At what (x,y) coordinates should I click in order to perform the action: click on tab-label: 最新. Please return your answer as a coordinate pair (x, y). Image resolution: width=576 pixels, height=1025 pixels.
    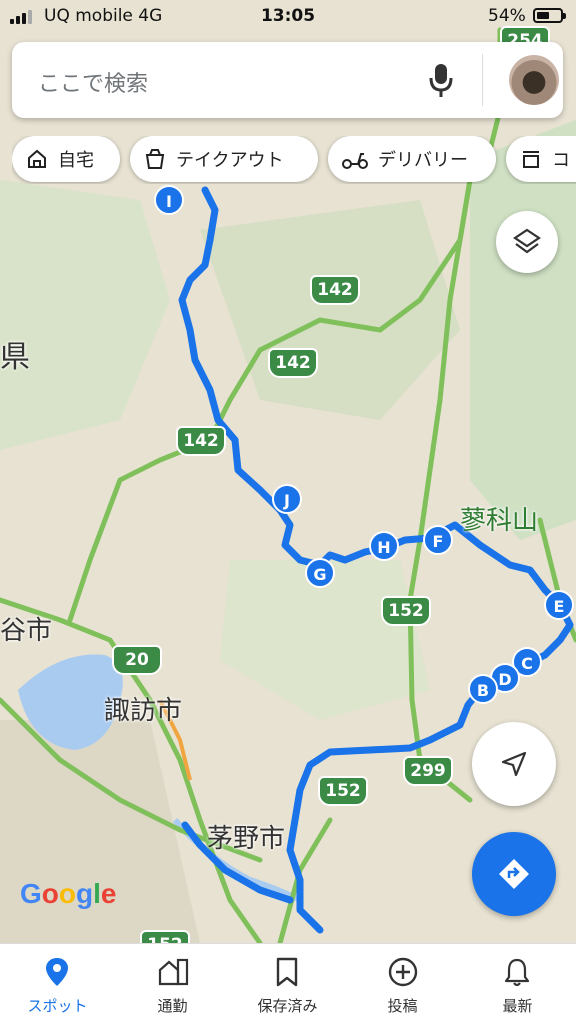
    Looking at the image, I should click on (517, 1006).